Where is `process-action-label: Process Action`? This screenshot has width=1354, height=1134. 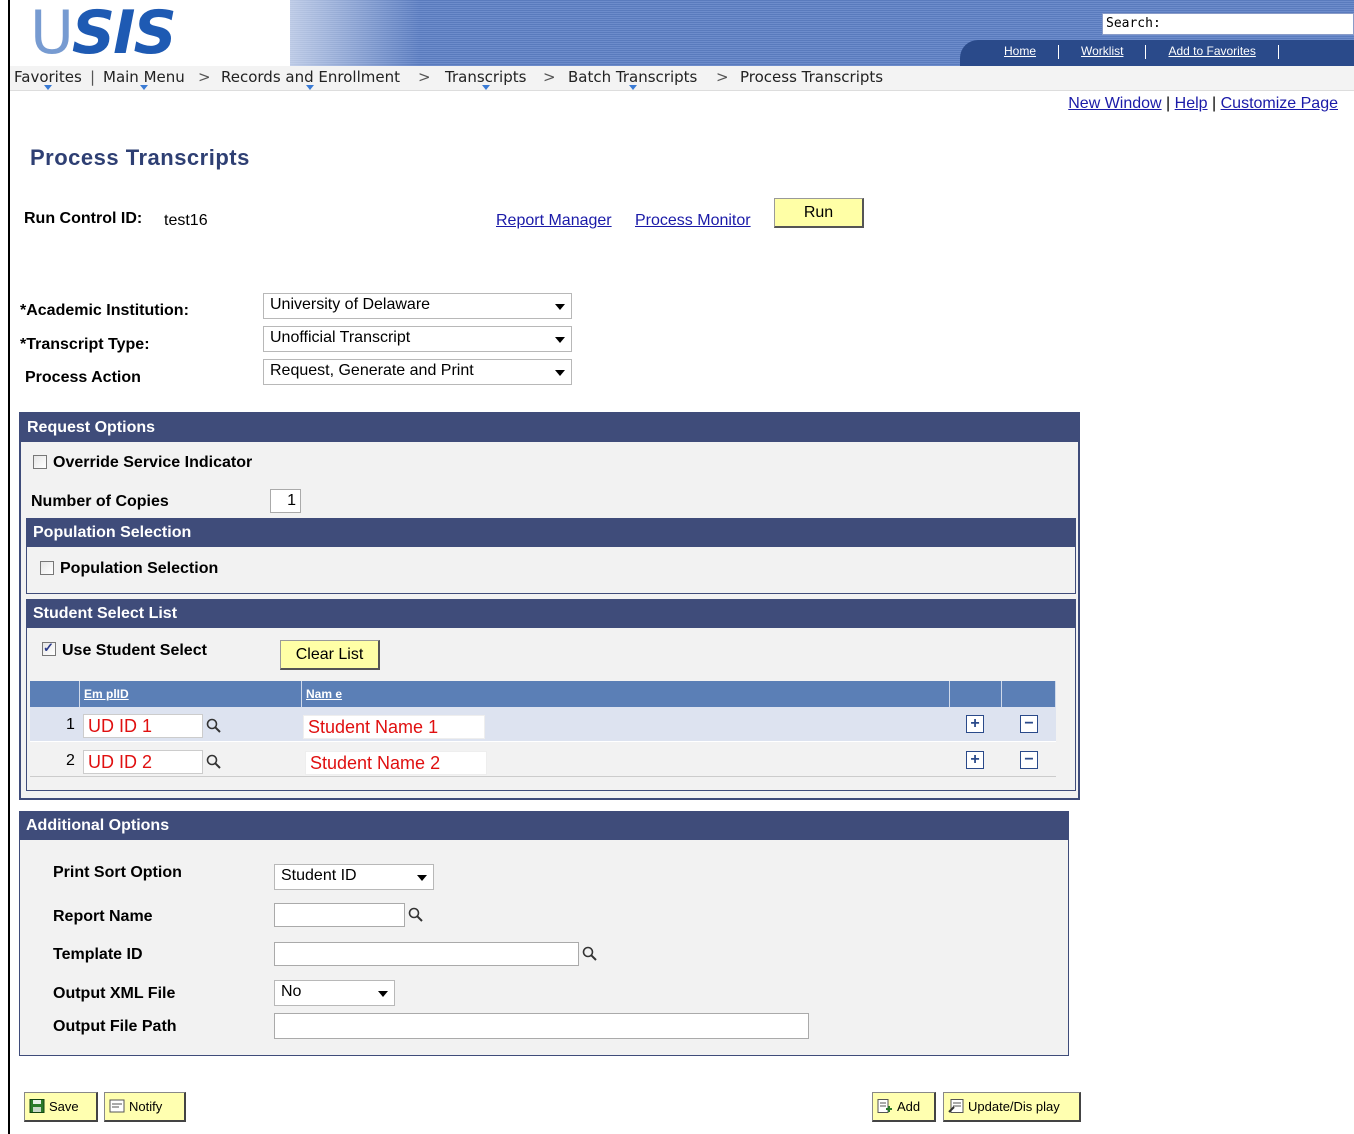
process-action-label: Process Action is located at coordinates (83, 377).